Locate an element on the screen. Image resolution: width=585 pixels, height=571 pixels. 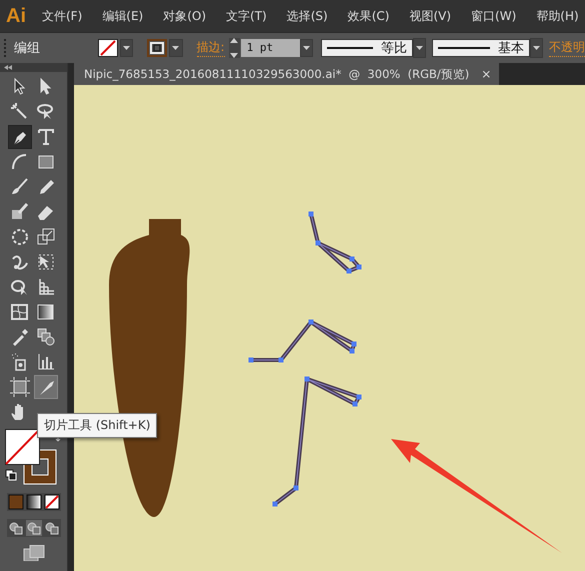
artboard-icon is located at coordinates (19, 387).